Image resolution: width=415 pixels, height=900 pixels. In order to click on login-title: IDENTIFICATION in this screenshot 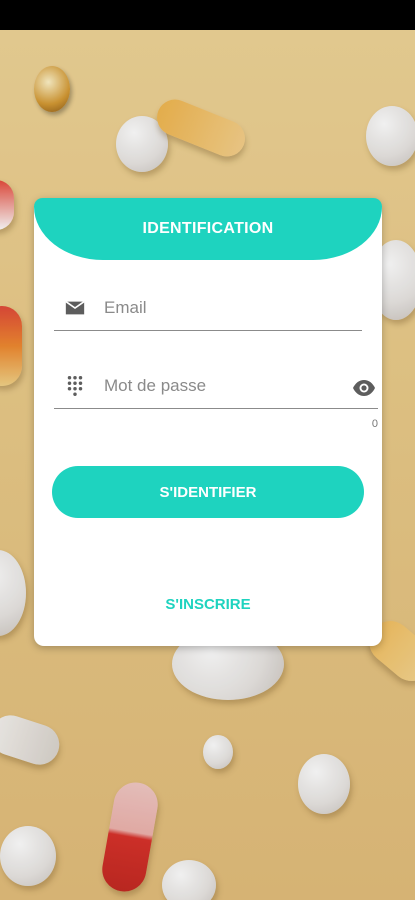, I will do `click(208, 228)`.